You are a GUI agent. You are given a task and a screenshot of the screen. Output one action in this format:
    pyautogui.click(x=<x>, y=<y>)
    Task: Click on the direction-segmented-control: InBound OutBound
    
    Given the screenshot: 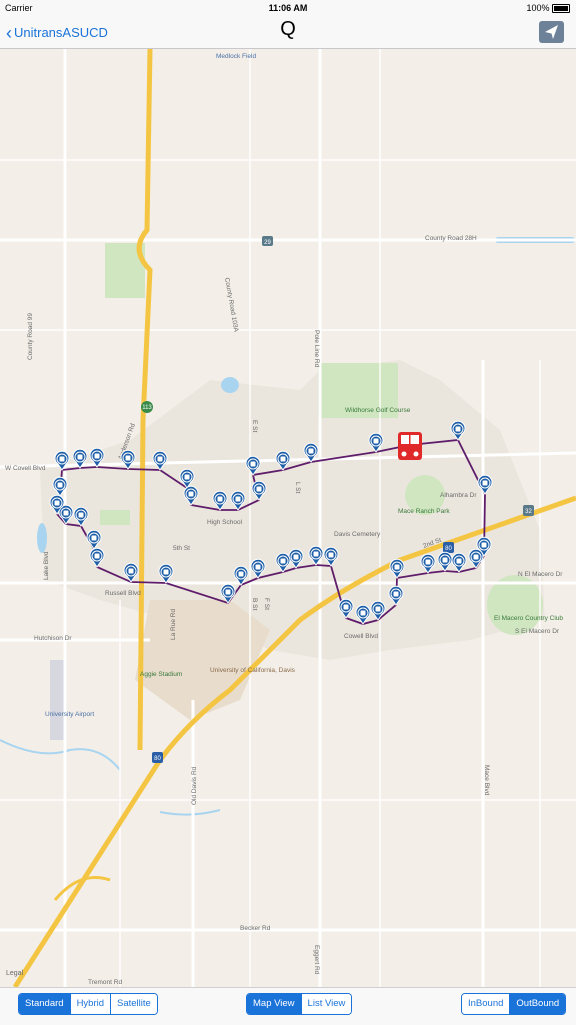 What is the action you would take?
    pyautogui.click(x=514, y=1004)
    